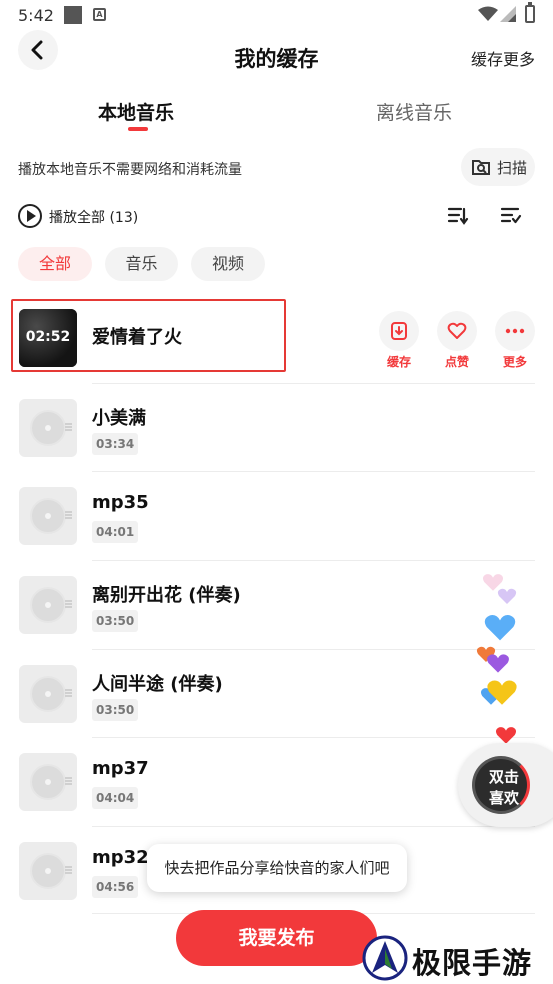 Image resolution: width=553 pixels, height=984 pixels. Describe the element at coordinates (120, 857) in the screenshot. I see `song-title: mp32` at that location.